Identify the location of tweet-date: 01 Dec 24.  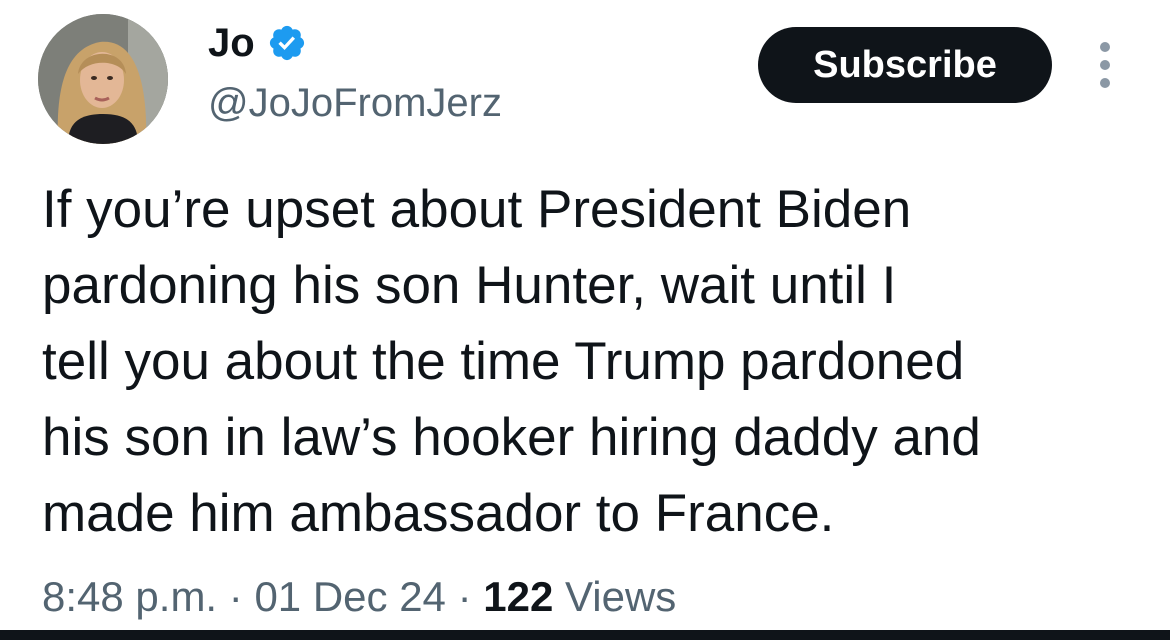
(349, 596).